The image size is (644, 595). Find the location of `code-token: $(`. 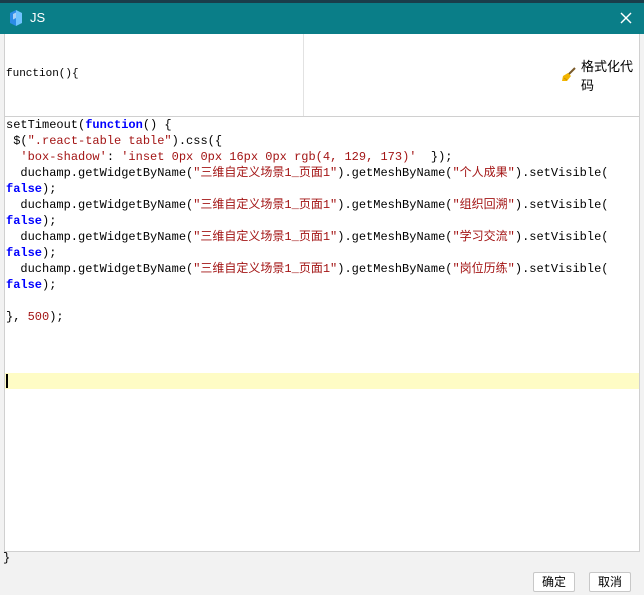

code-token: $( is located at coordinates (17, 141).